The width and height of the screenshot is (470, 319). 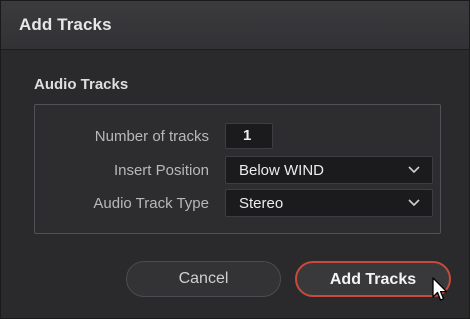 What do you see at coordinates (440, 289) in the screenshot?
I see `mouse-cursor-icon` at bounding box center [440, 289].